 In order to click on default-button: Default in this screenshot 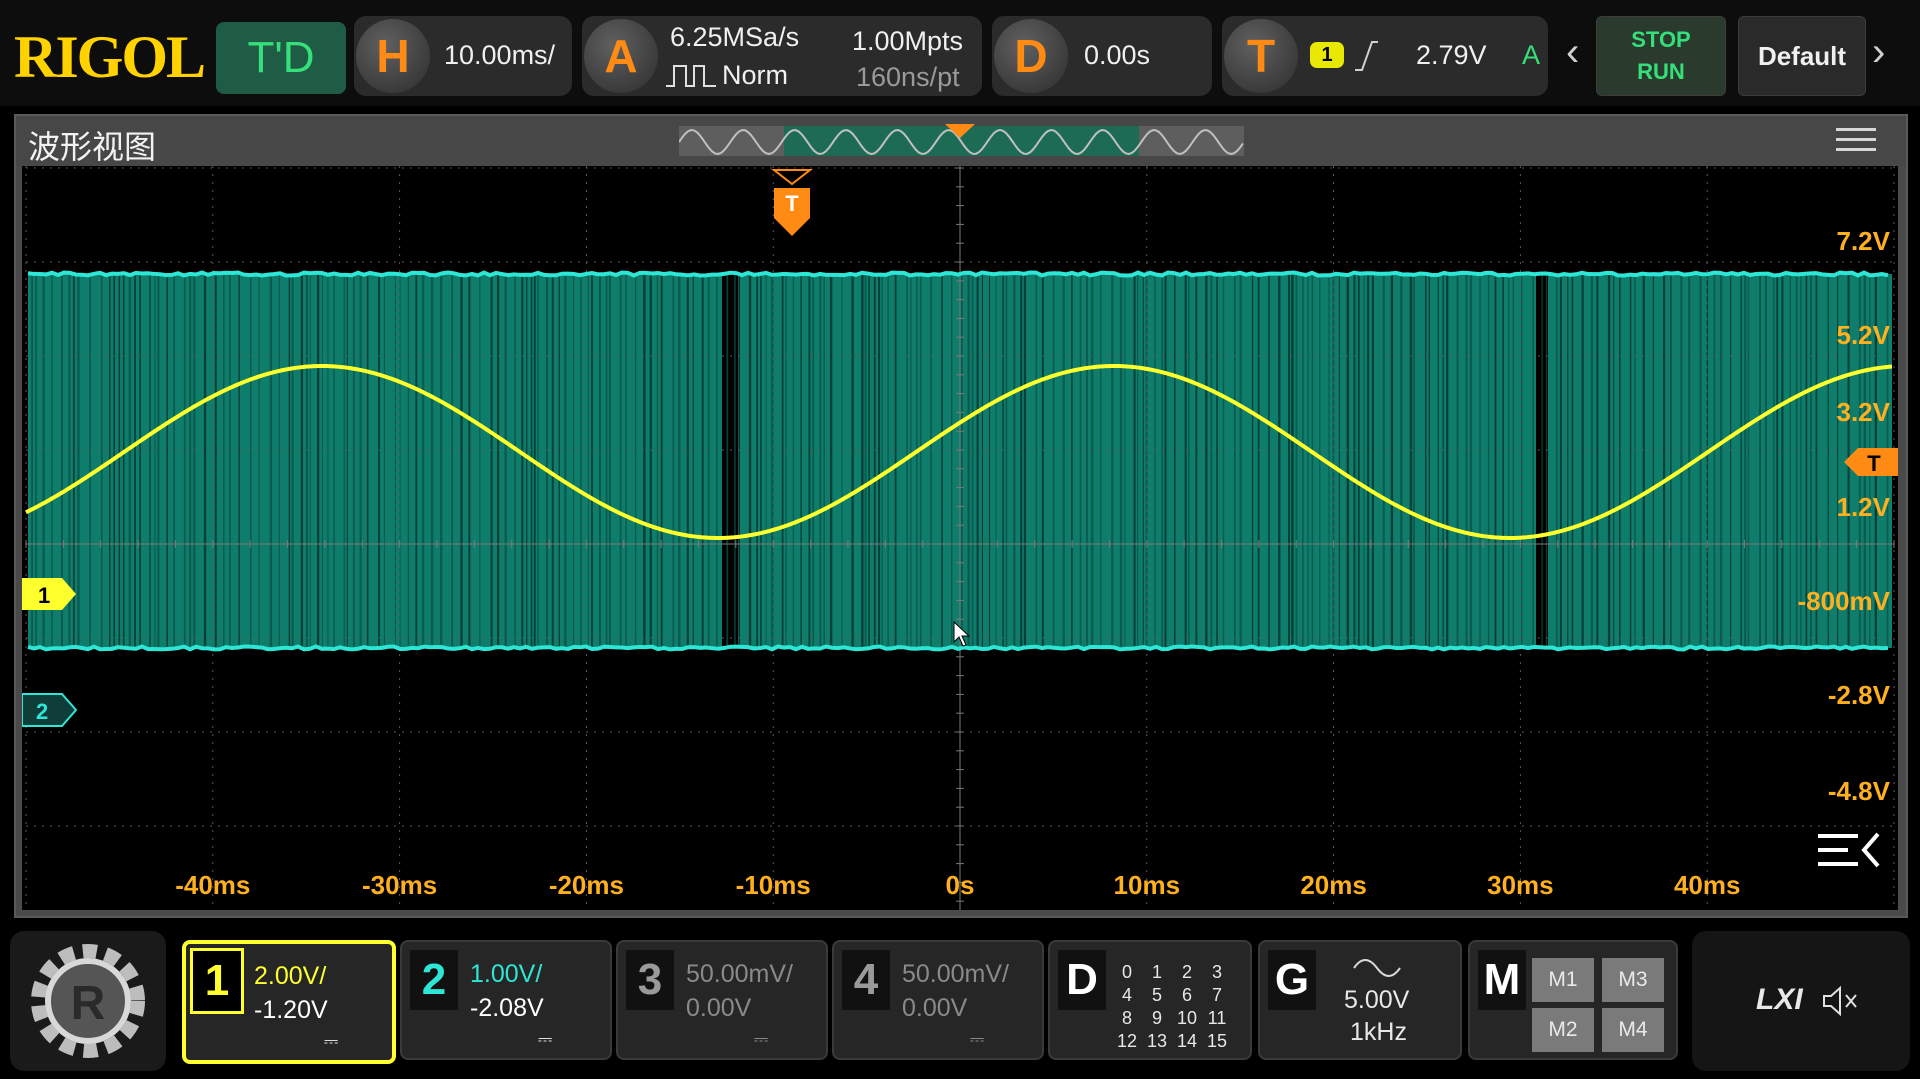, I will do `click(1802, 56)`.